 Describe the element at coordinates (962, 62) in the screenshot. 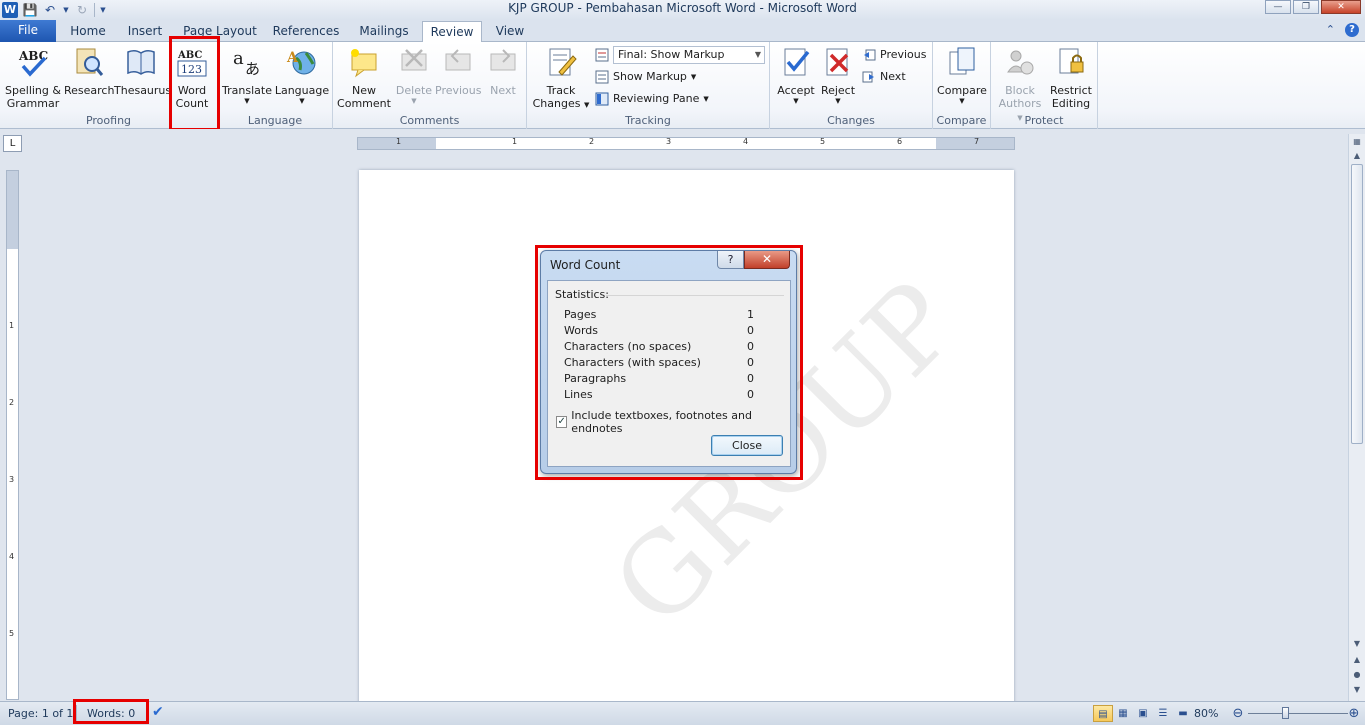

I see `compare-icon` at that location.